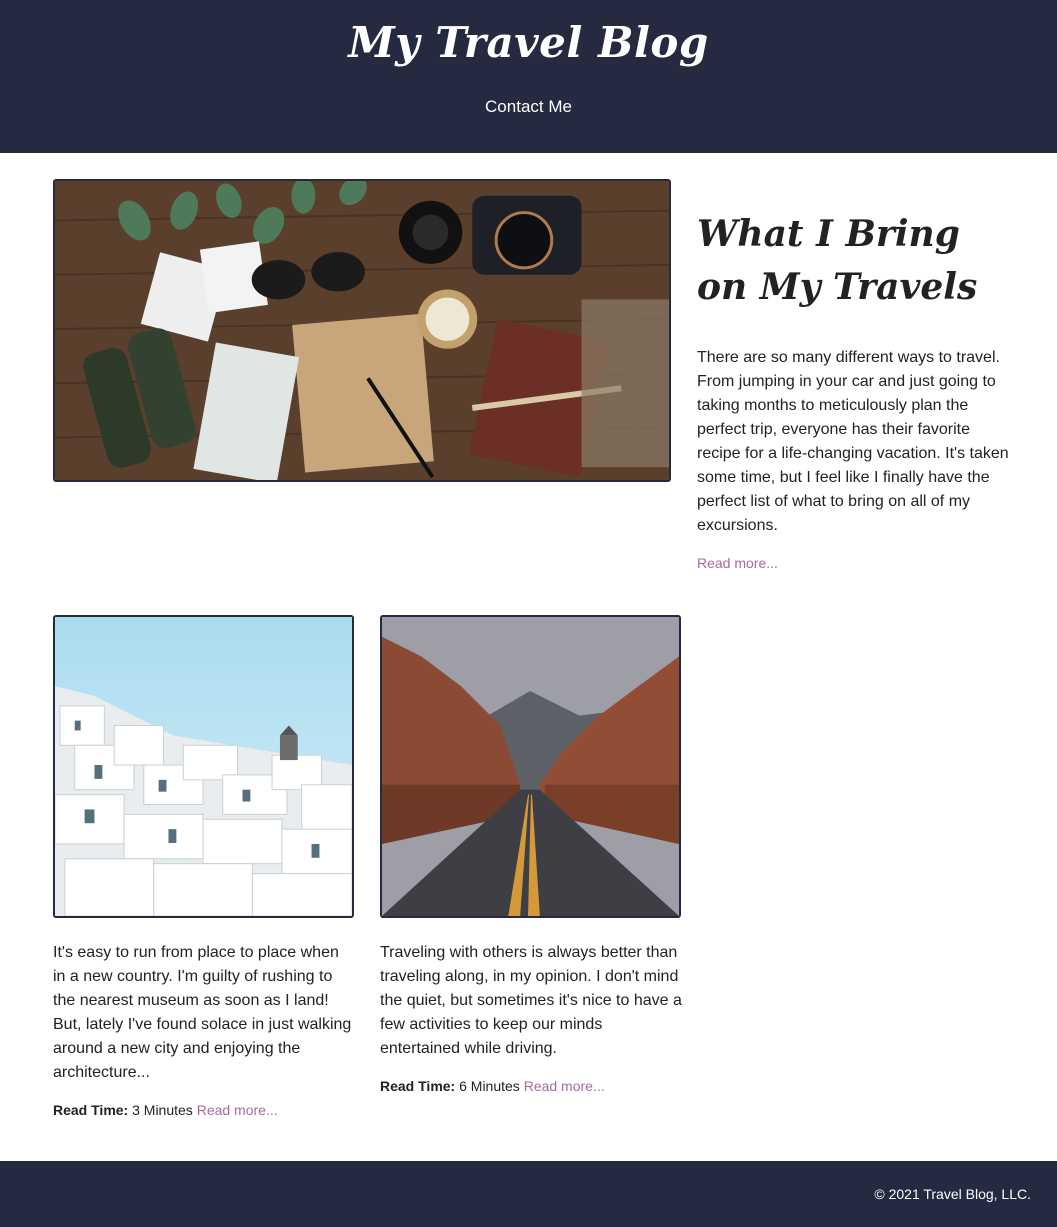 This screenshot has height=1227, width=1057. What do you see at coordinates (528, 42) in the screenshot?
I see `site-title: My Travel Blog` at bounding box center [528, 42].